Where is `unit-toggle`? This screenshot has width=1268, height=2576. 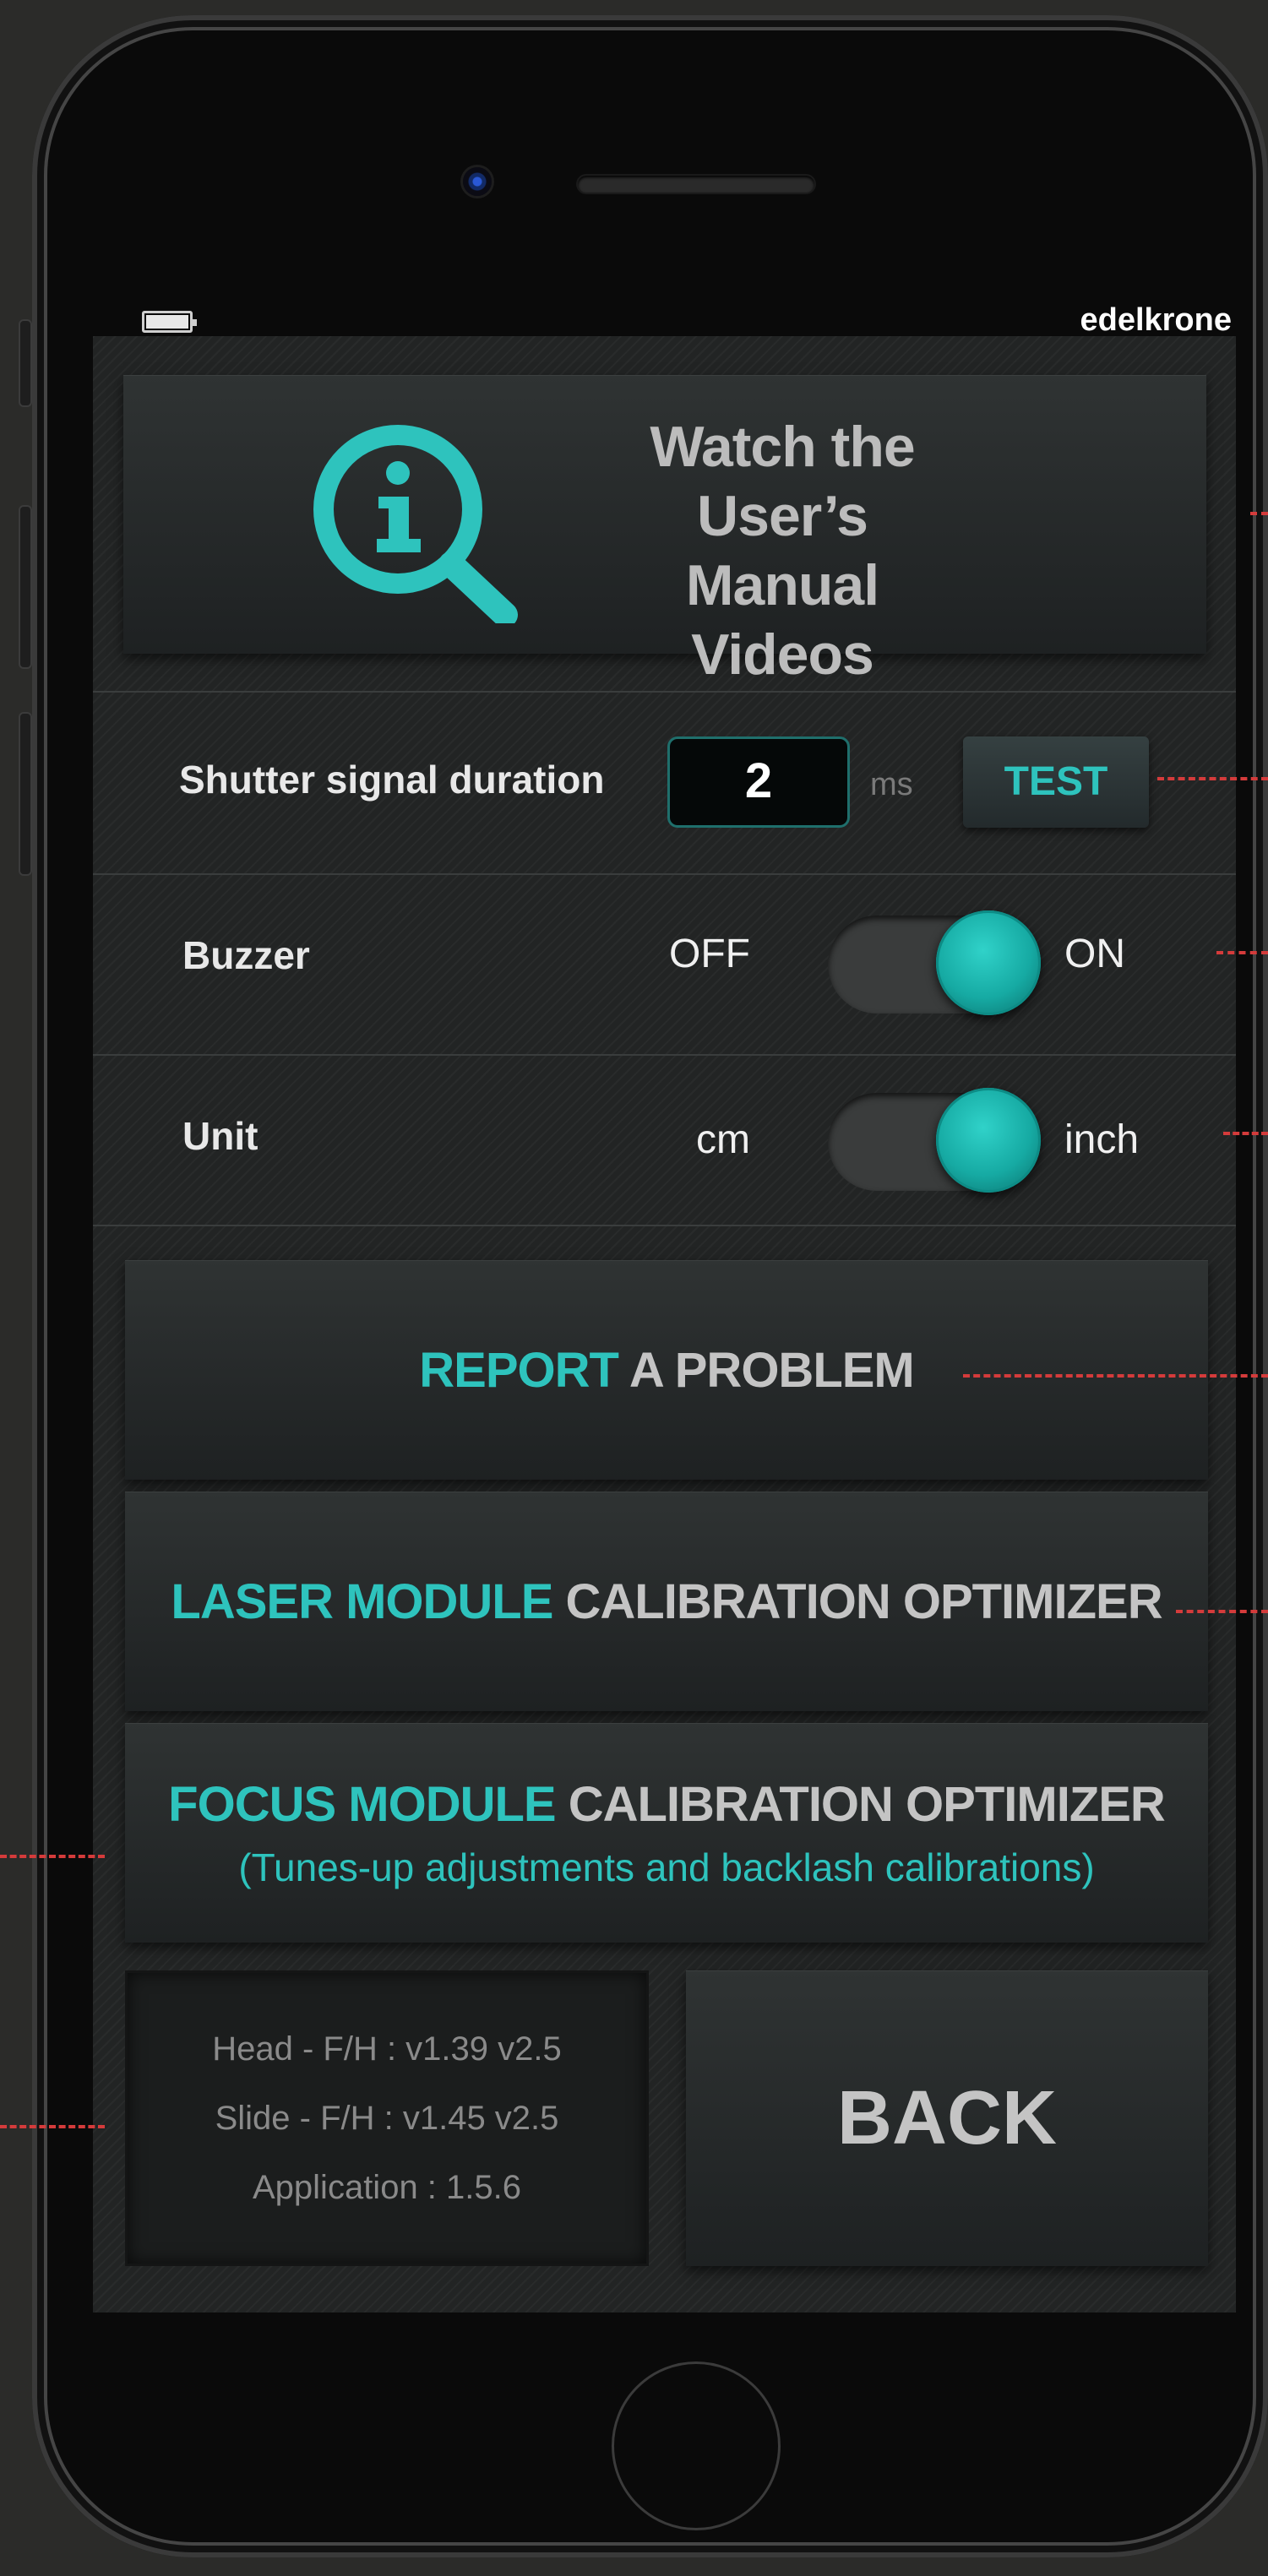
unit-toggle is located at coordinates (934, 1140).